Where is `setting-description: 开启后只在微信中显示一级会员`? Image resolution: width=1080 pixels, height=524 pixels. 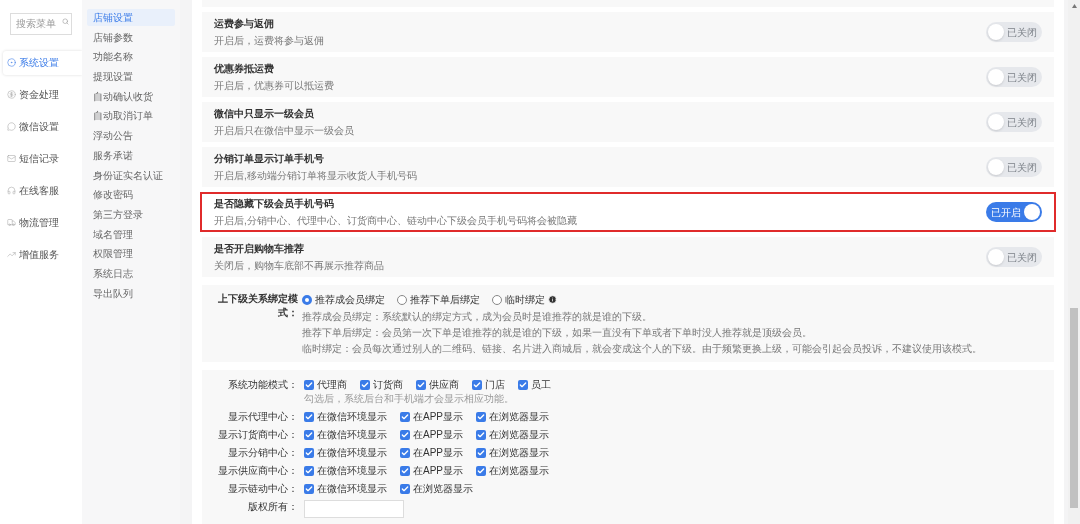
setting-description: 开启后只在微信中显示一级会员 is located at coordinates (284, 131).